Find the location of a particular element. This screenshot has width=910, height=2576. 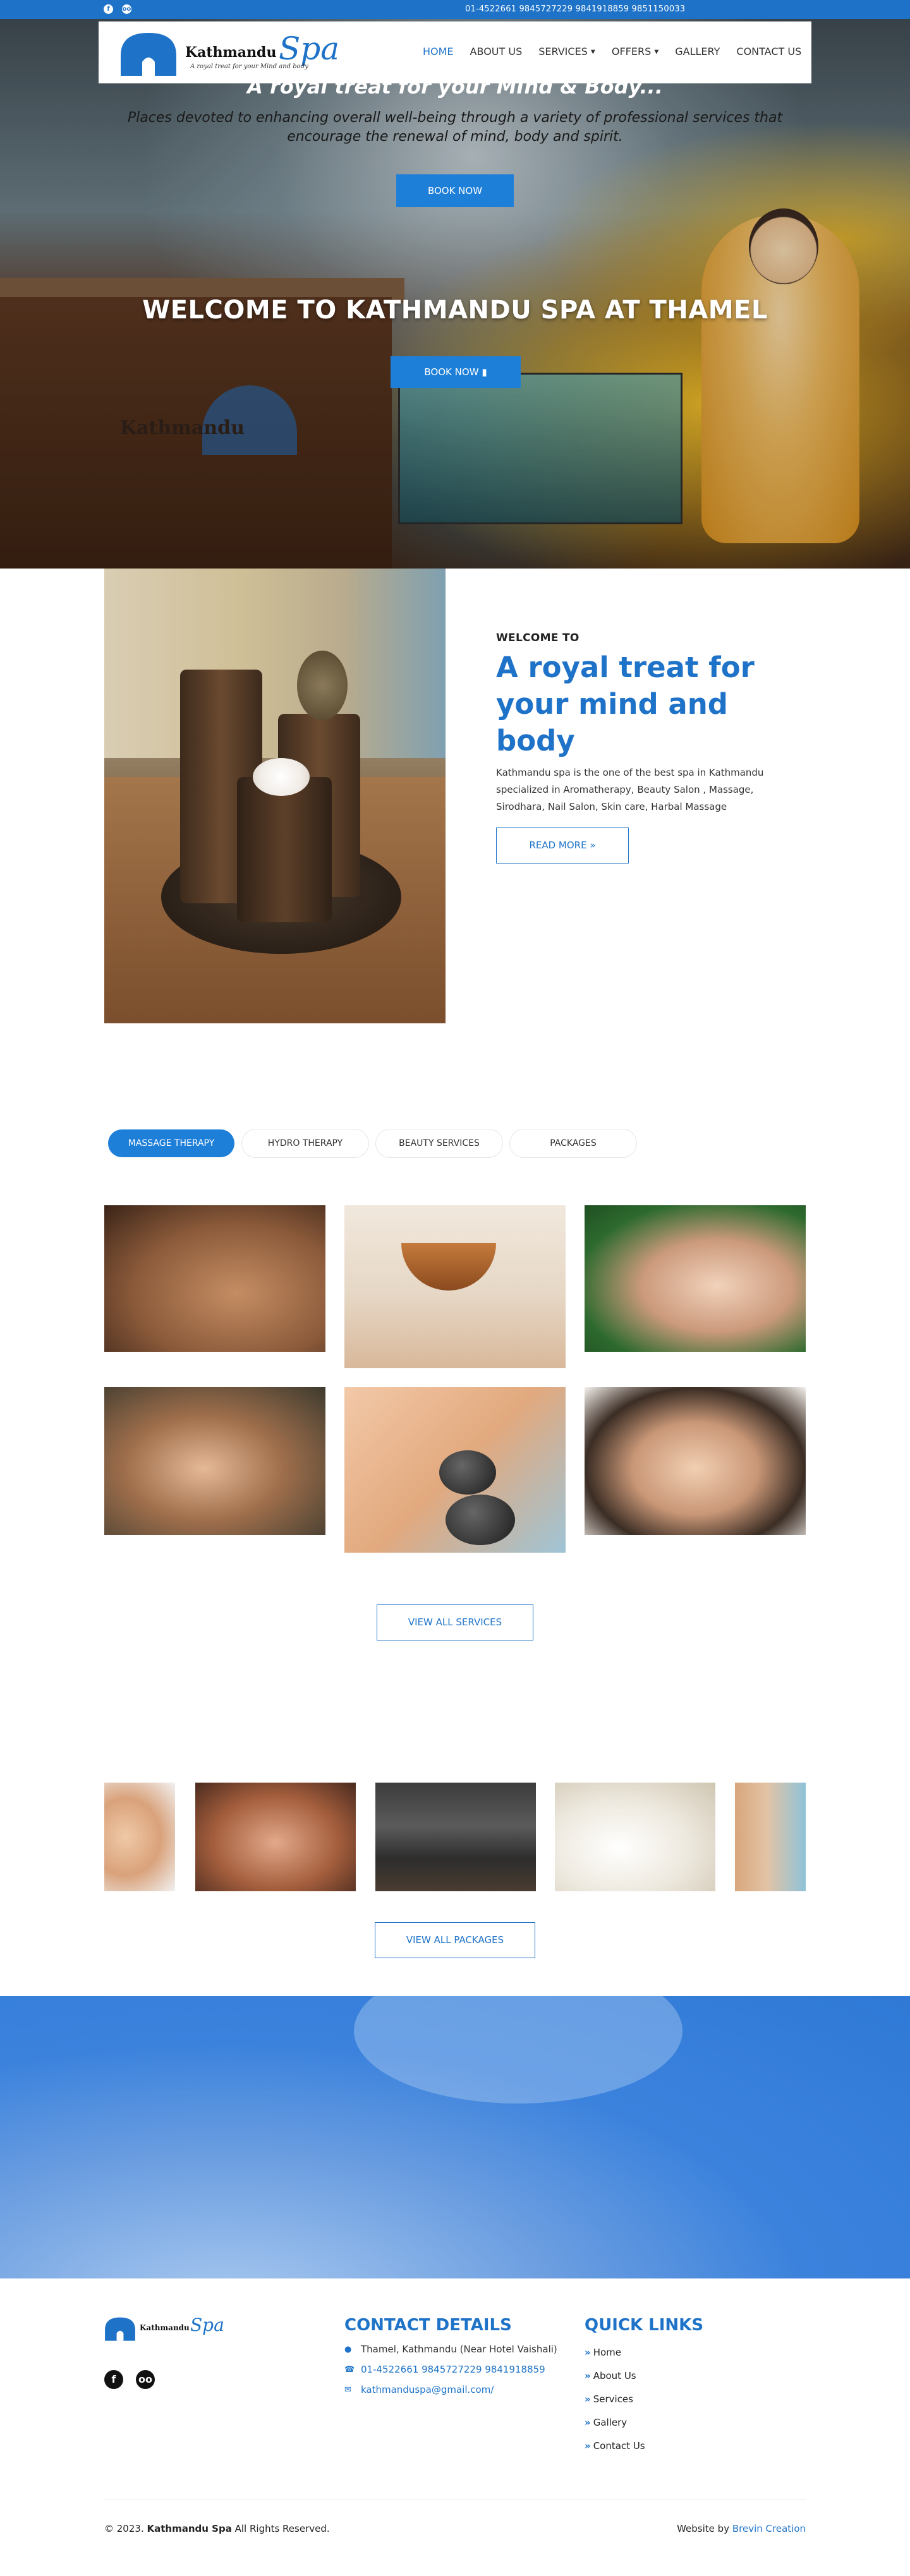

credit-link: Brevin Creation is located at coordinates (769, 2528).